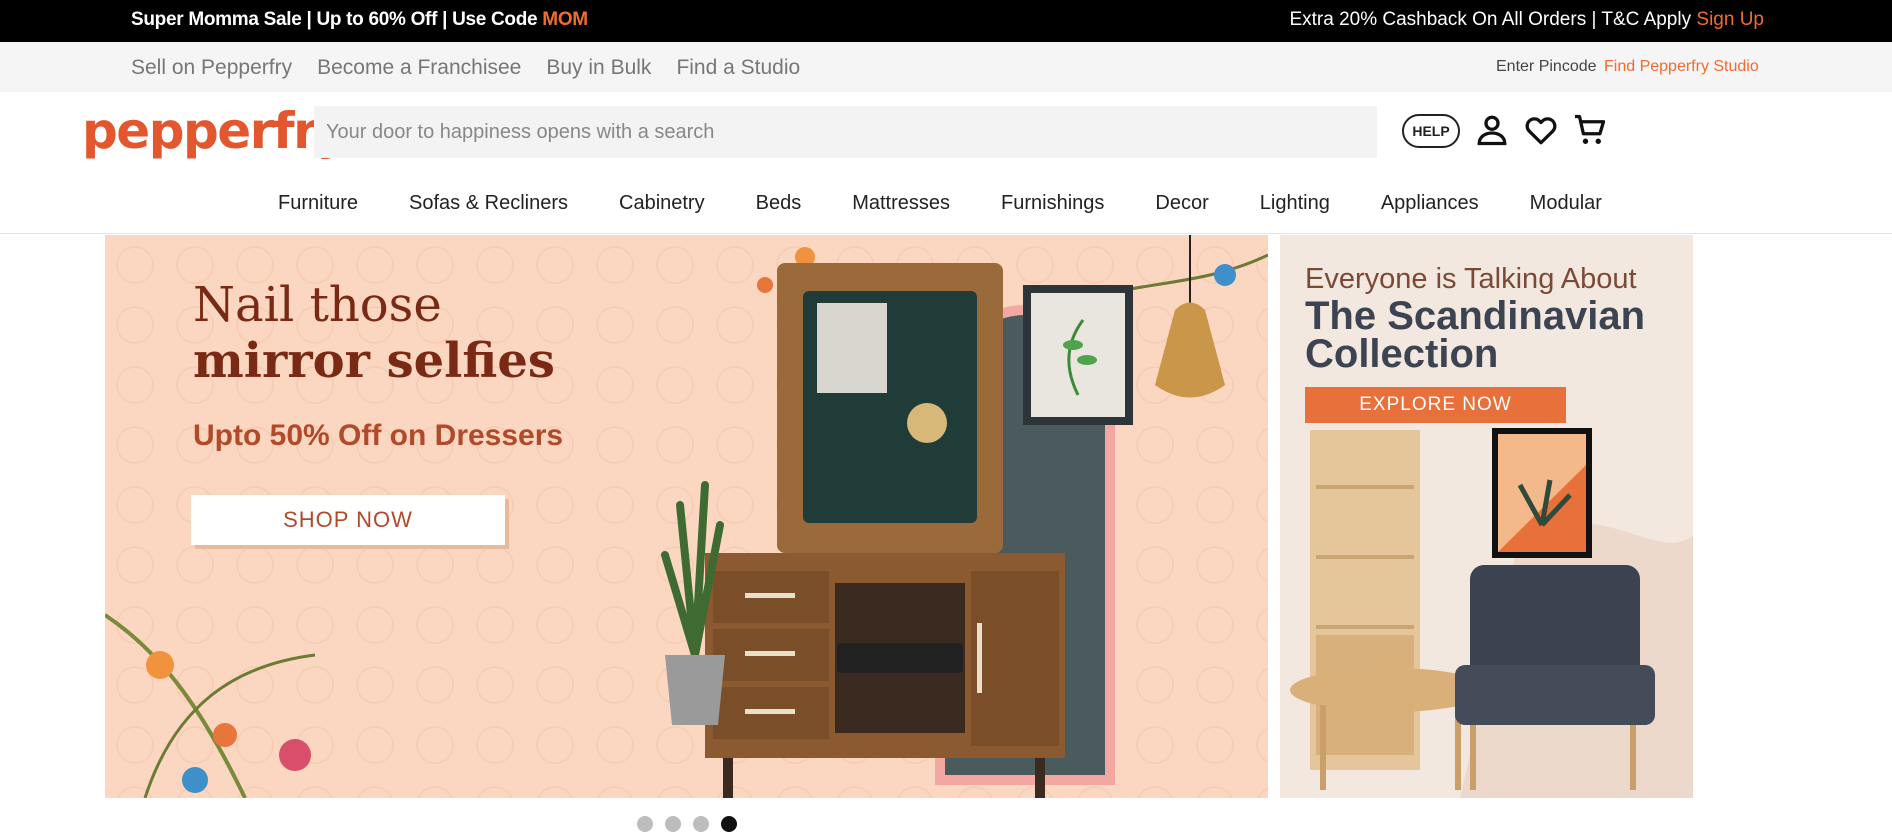  I want to click on studio-link: Find Pepperfry Studio, so click(1681, 67).